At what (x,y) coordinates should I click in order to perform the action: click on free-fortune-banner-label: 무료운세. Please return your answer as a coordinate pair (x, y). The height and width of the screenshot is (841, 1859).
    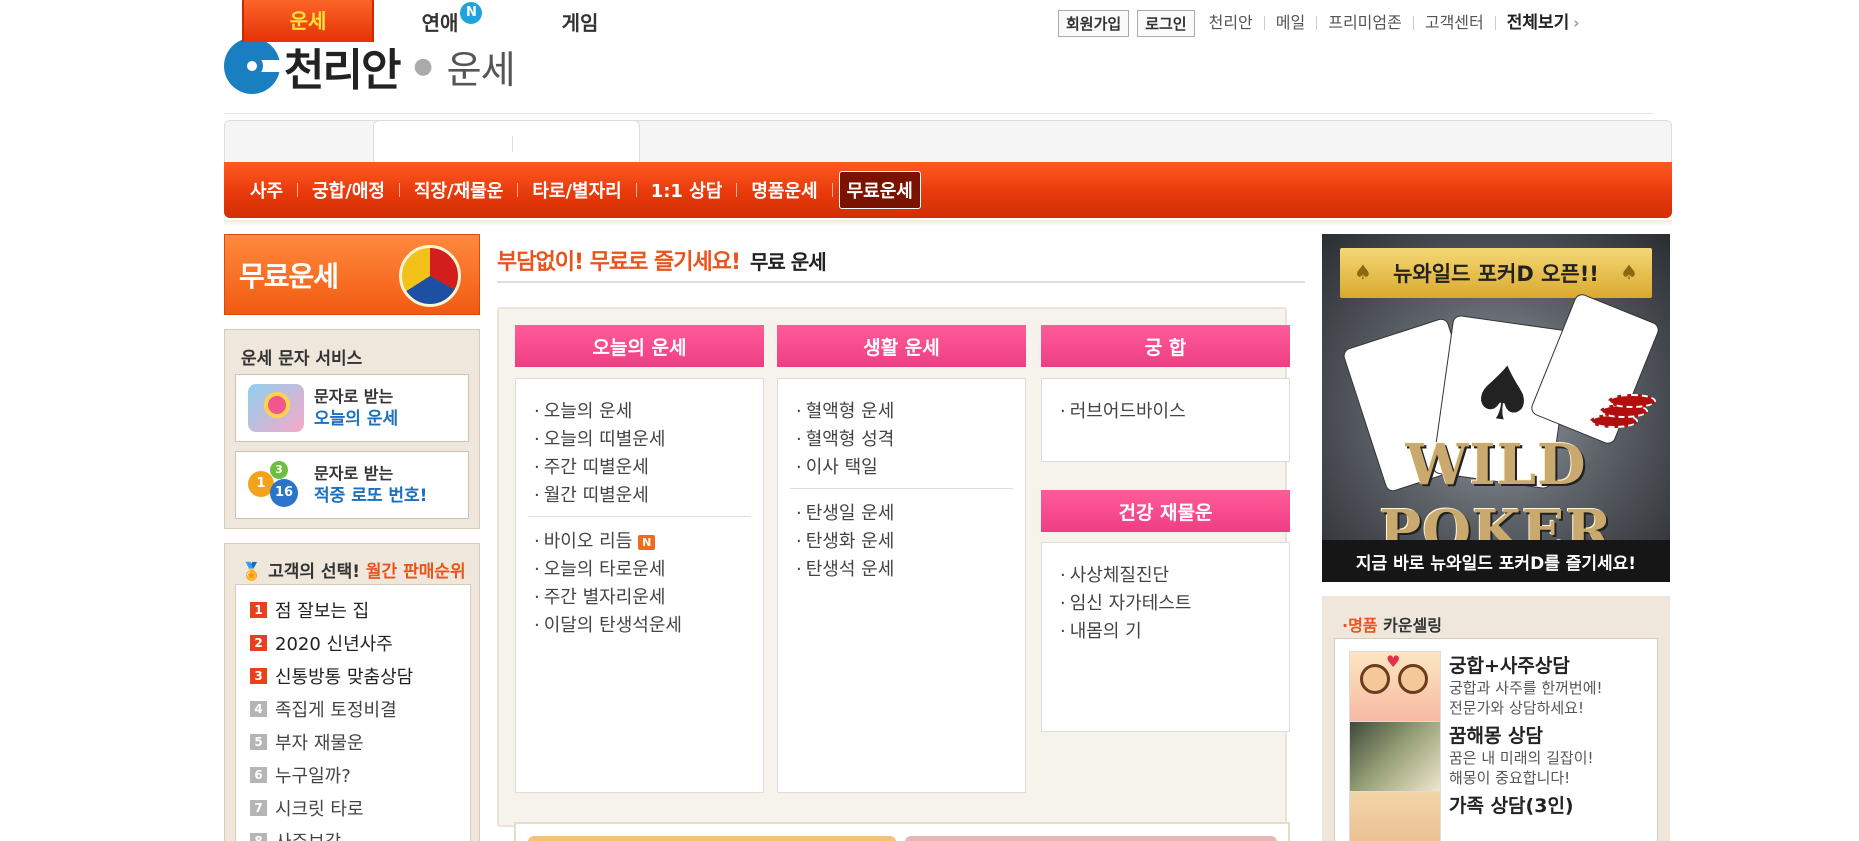
    Looking at the image, I should click on (289, 276).